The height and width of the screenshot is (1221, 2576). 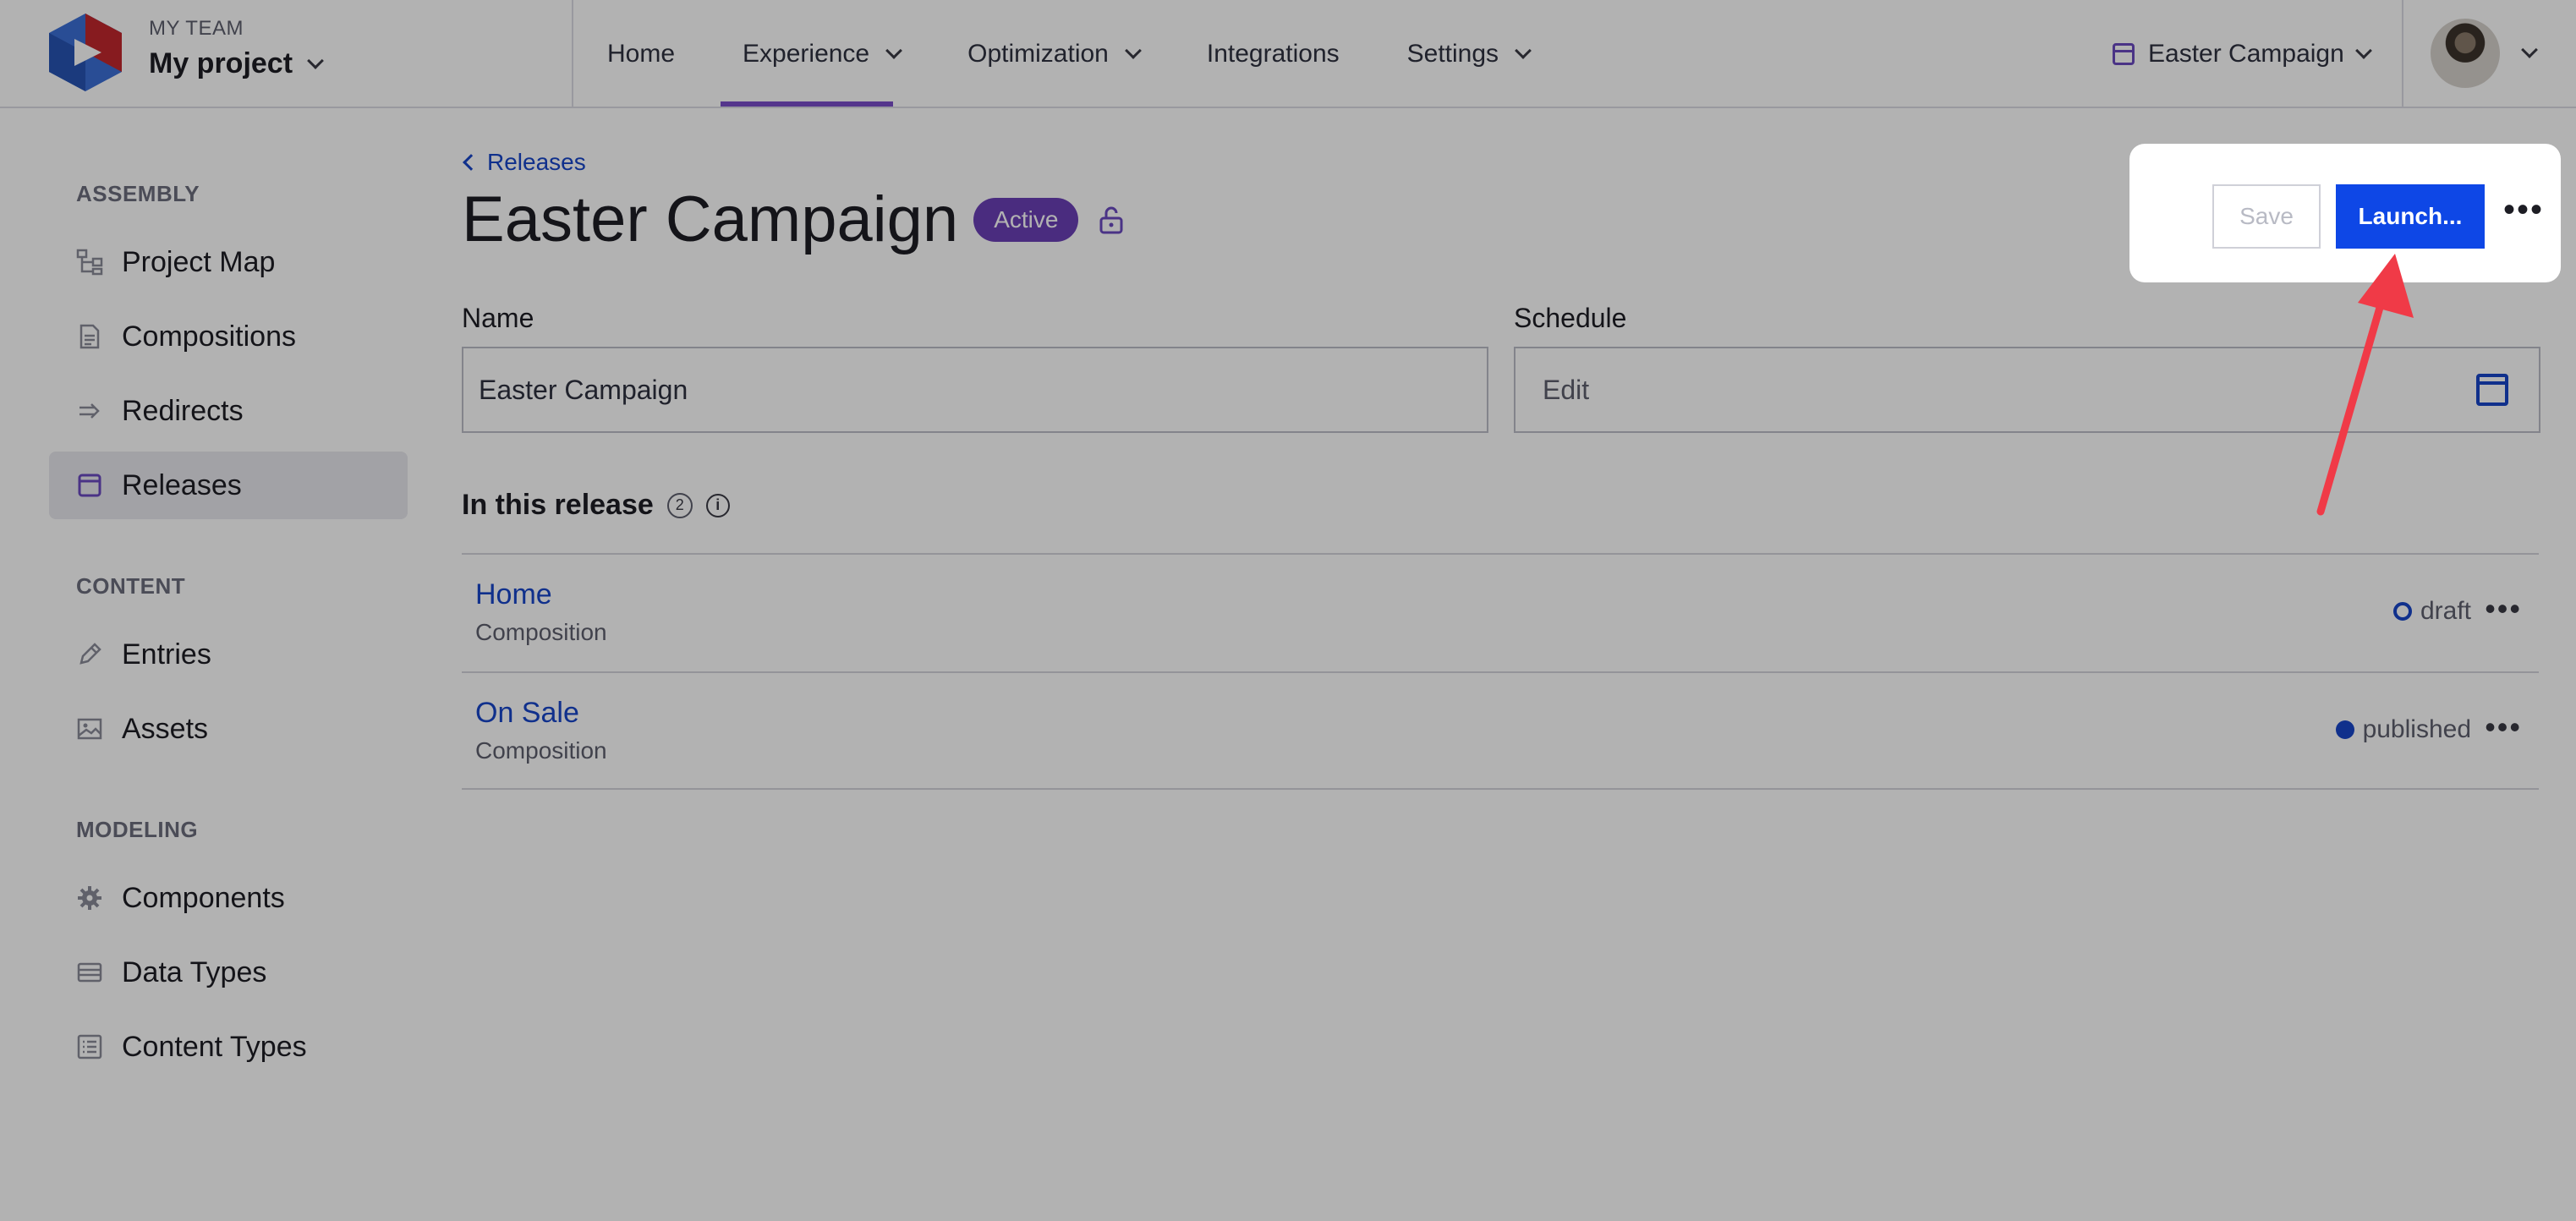 I want to click on schedule-value: Edit, so click(x=1566, y=389).